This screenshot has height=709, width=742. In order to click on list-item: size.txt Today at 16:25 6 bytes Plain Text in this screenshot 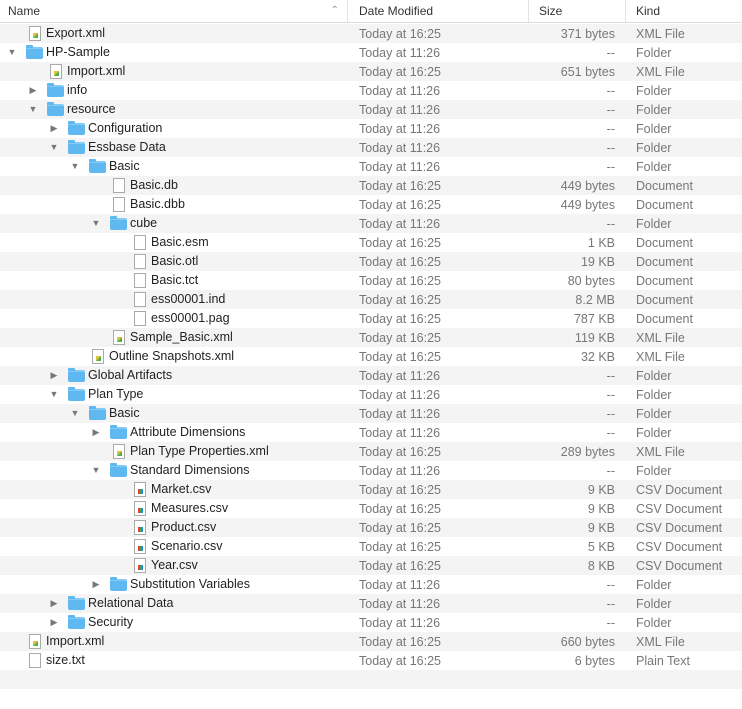, I will do `click(371, 660)`.